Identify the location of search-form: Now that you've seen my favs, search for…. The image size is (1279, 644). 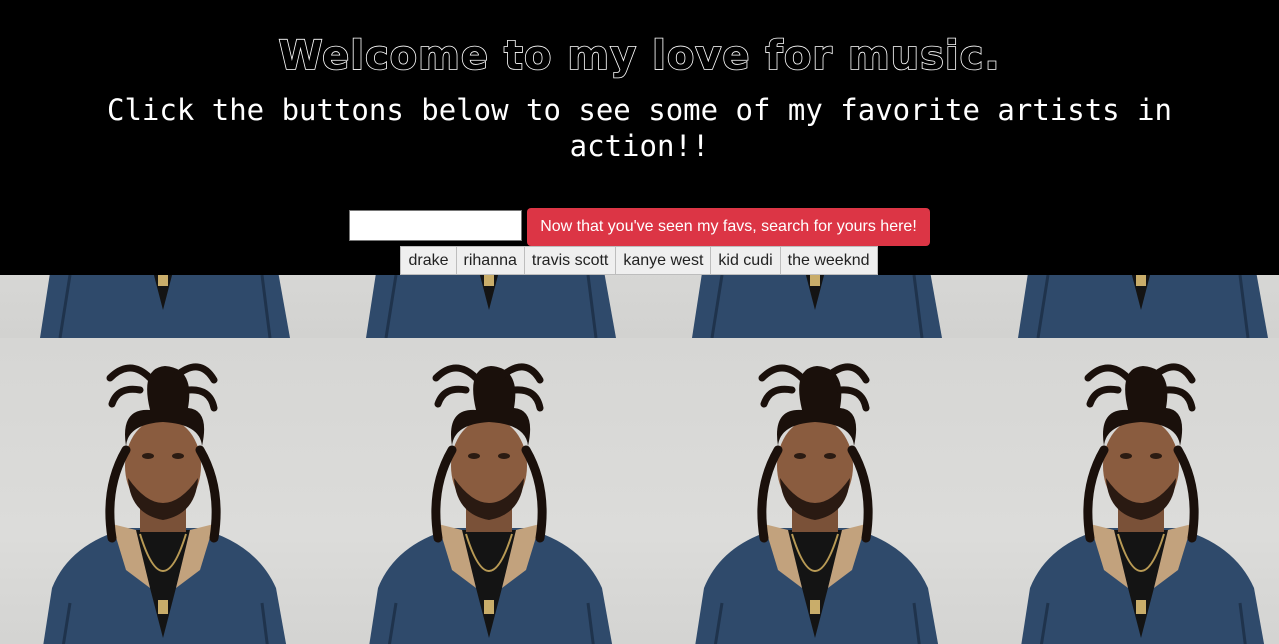
(639, 227).